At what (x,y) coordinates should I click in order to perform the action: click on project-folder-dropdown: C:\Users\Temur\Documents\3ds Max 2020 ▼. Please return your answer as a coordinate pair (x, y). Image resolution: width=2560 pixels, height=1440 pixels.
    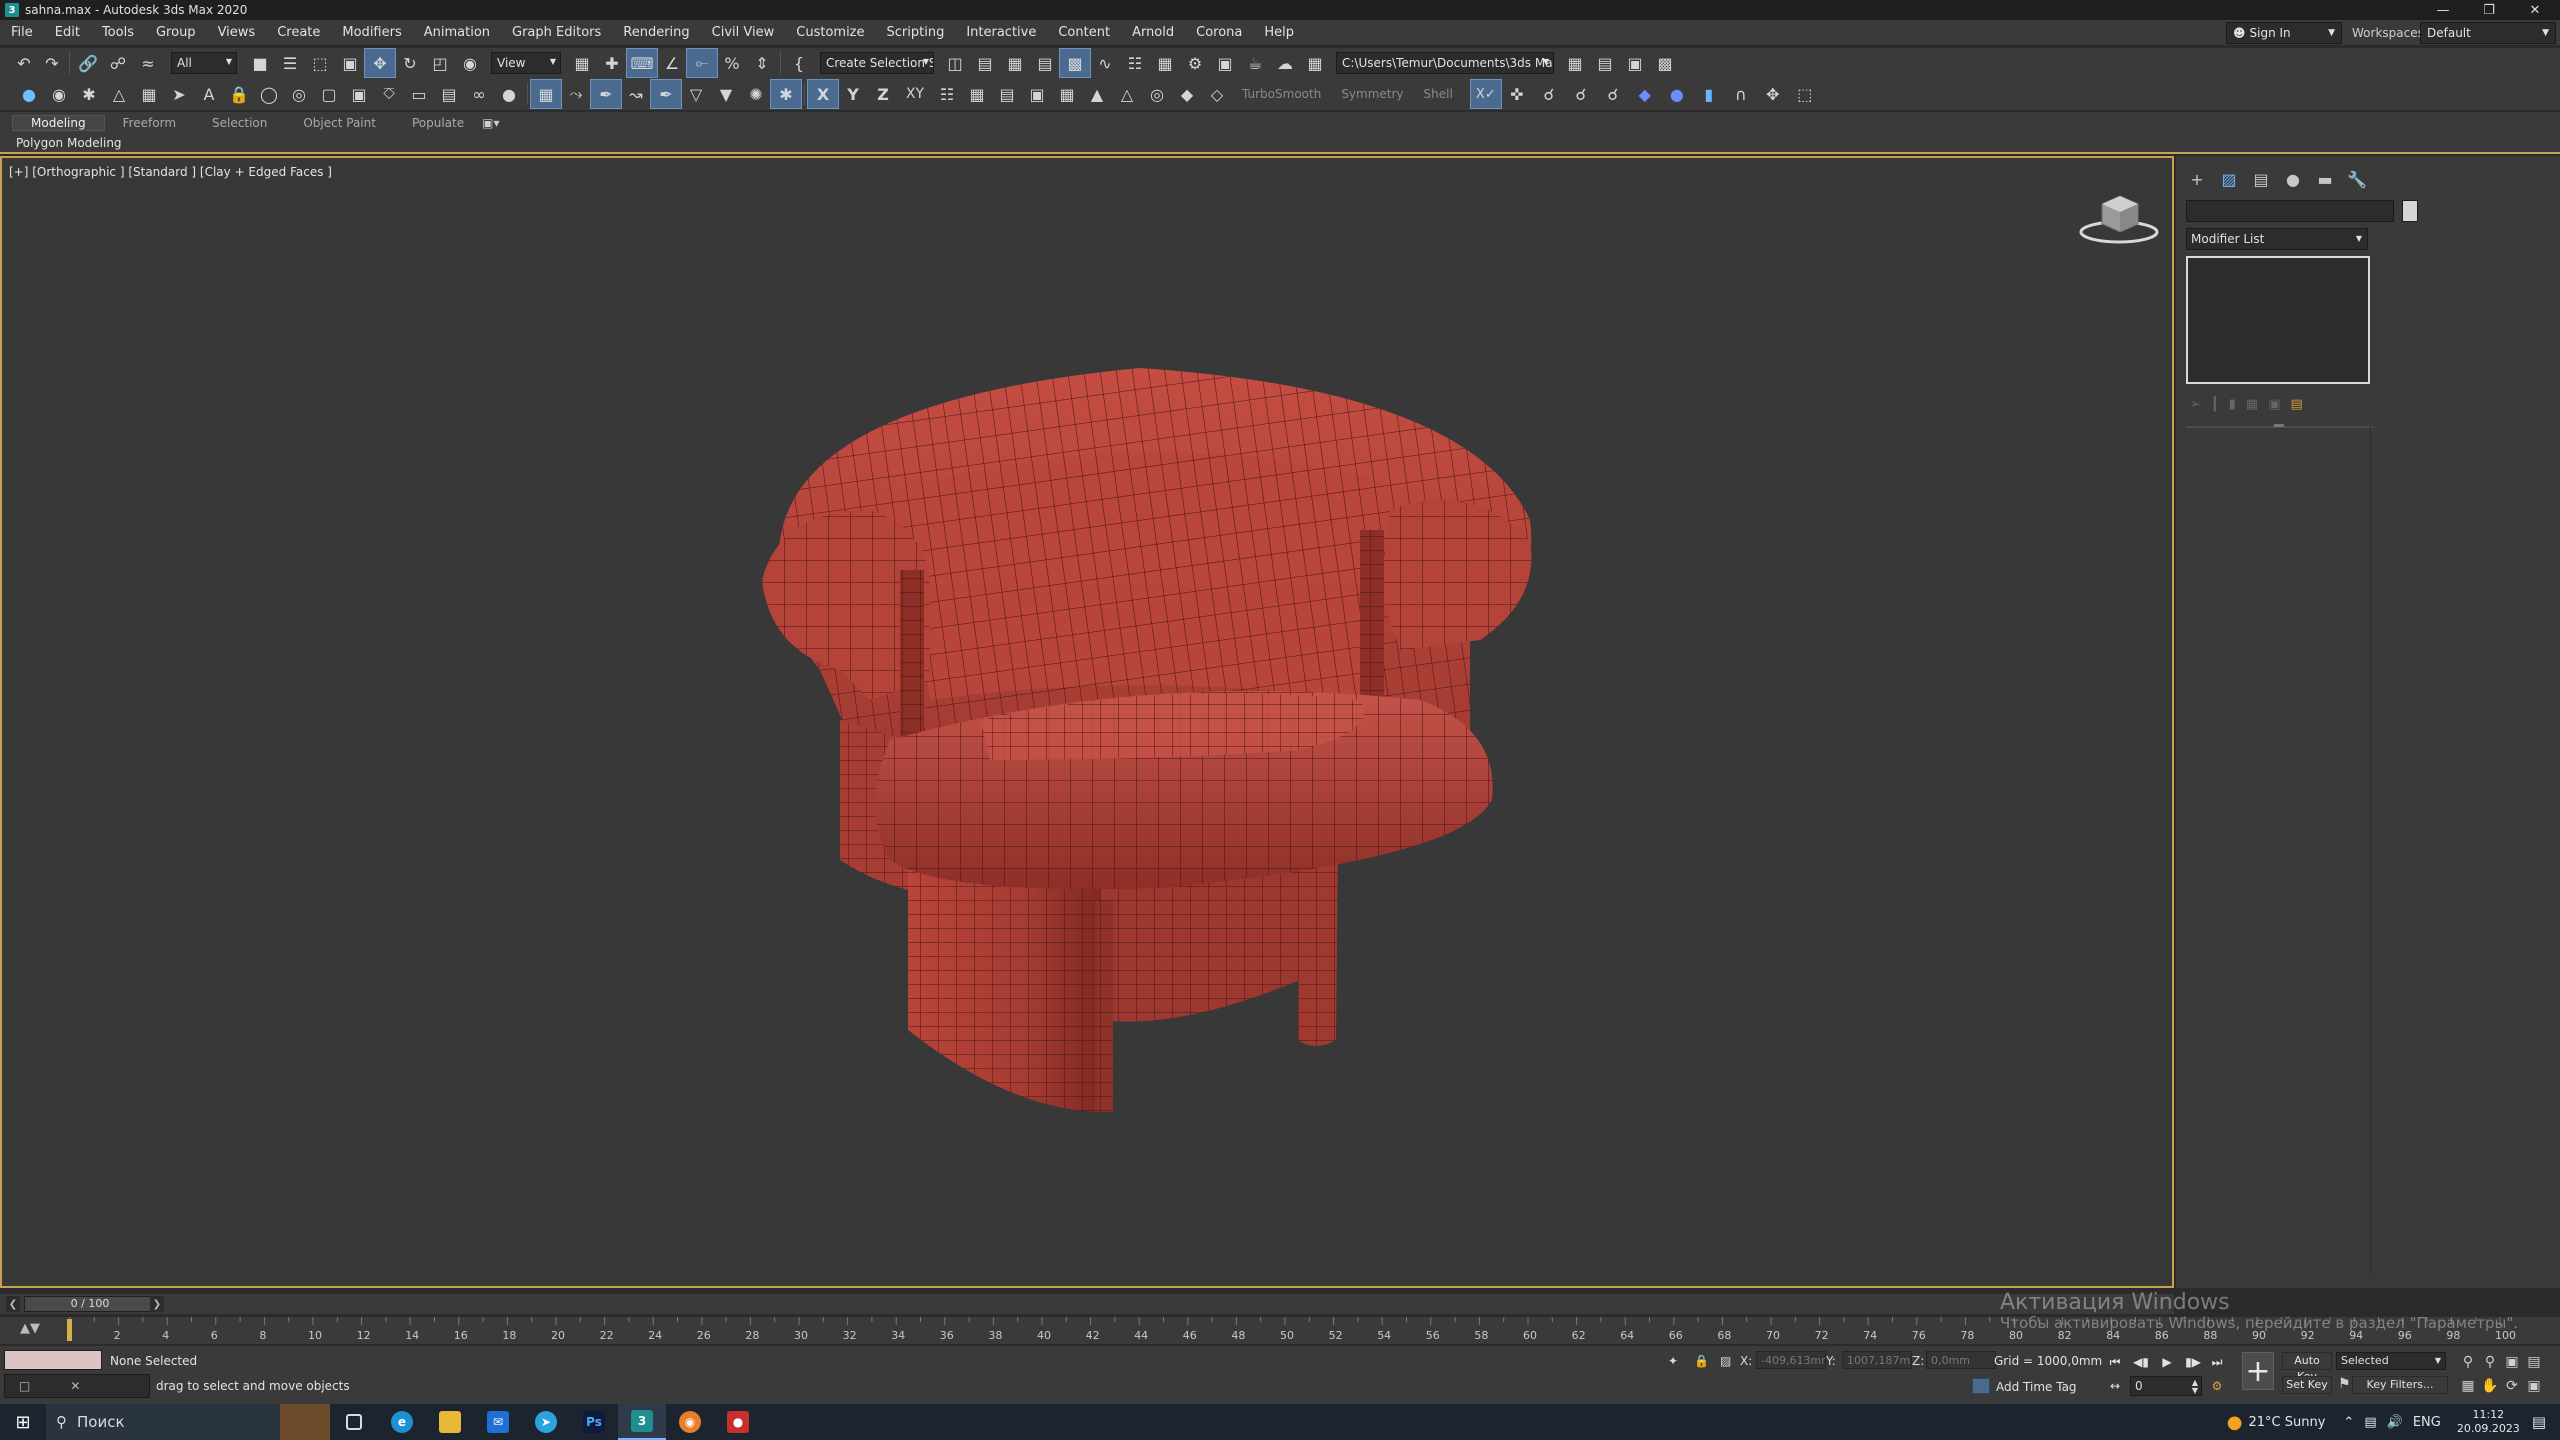
    Looking at the image, I should click on (1445, 63).